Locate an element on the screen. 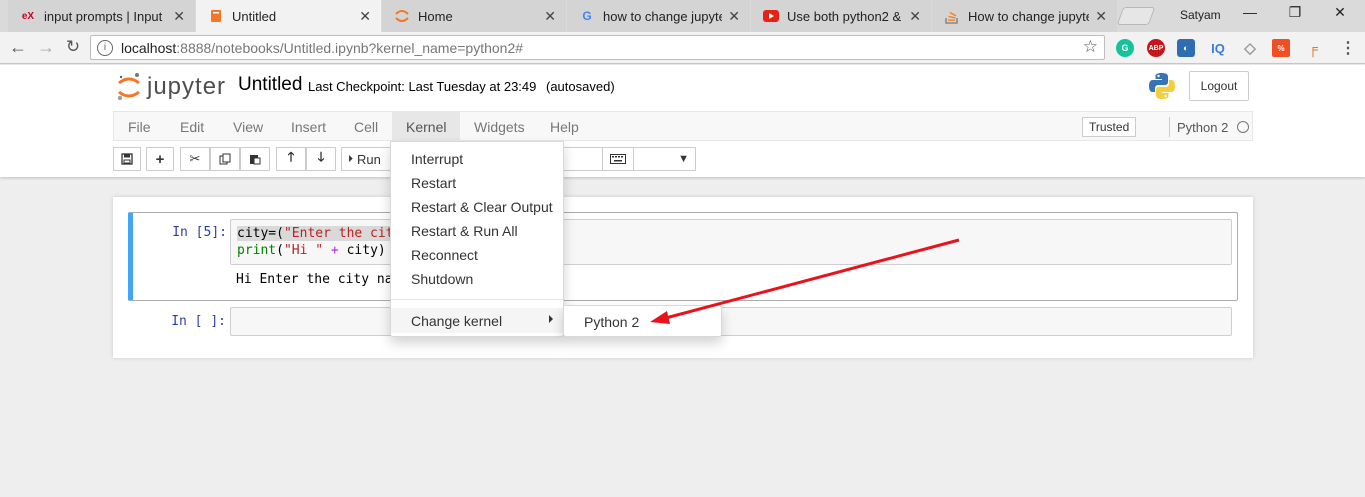 Image resolution: width=1365 pixels, height=497 pixels. maximize-icon: ❐ is located at coordinates (1295, 12).